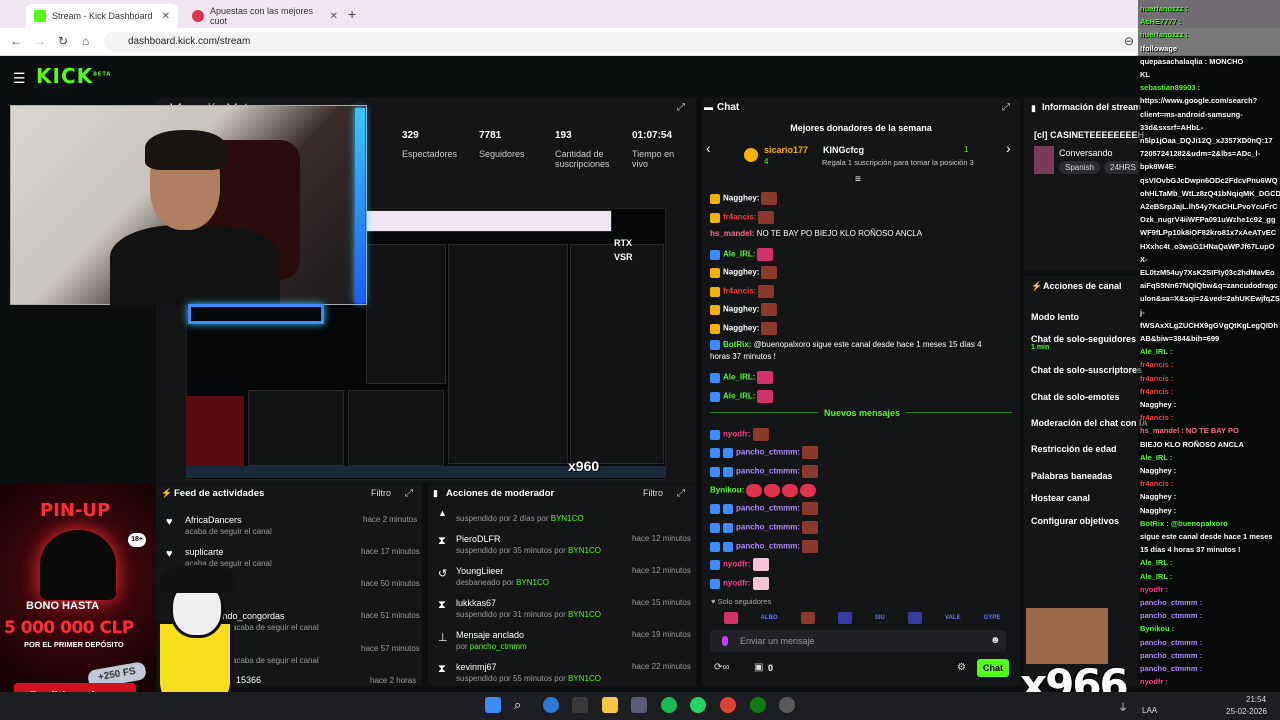 The width and height of the screenshot is (1280, 720). Describe the element at coordinates (623, 257) in the screenshot. I see `vsr-label: VSR` at that location.